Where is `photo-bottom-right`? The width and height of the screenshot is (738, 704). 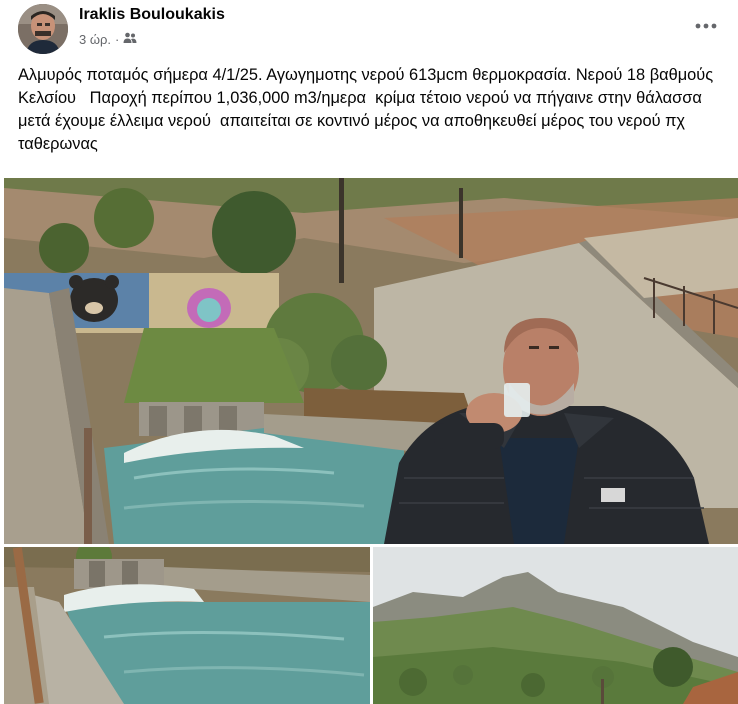
photo-bottom-right is located at coordinates (555, 625).